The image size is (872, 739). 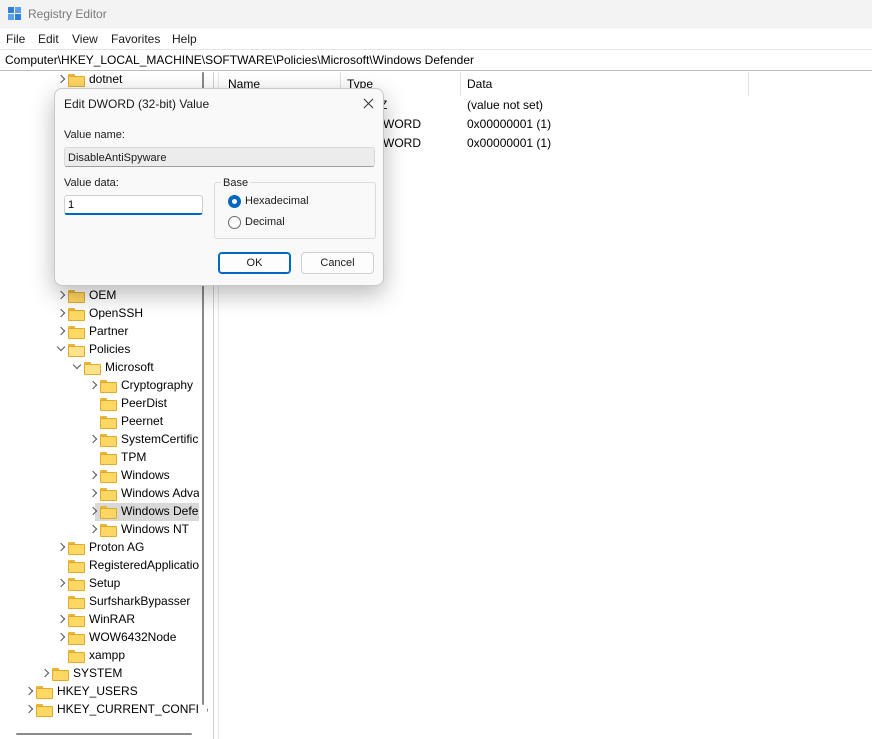 What do you see at coordinates (479, 84) in the screenshot?
I see `column-data: Data` at bounding box center [479, 84].